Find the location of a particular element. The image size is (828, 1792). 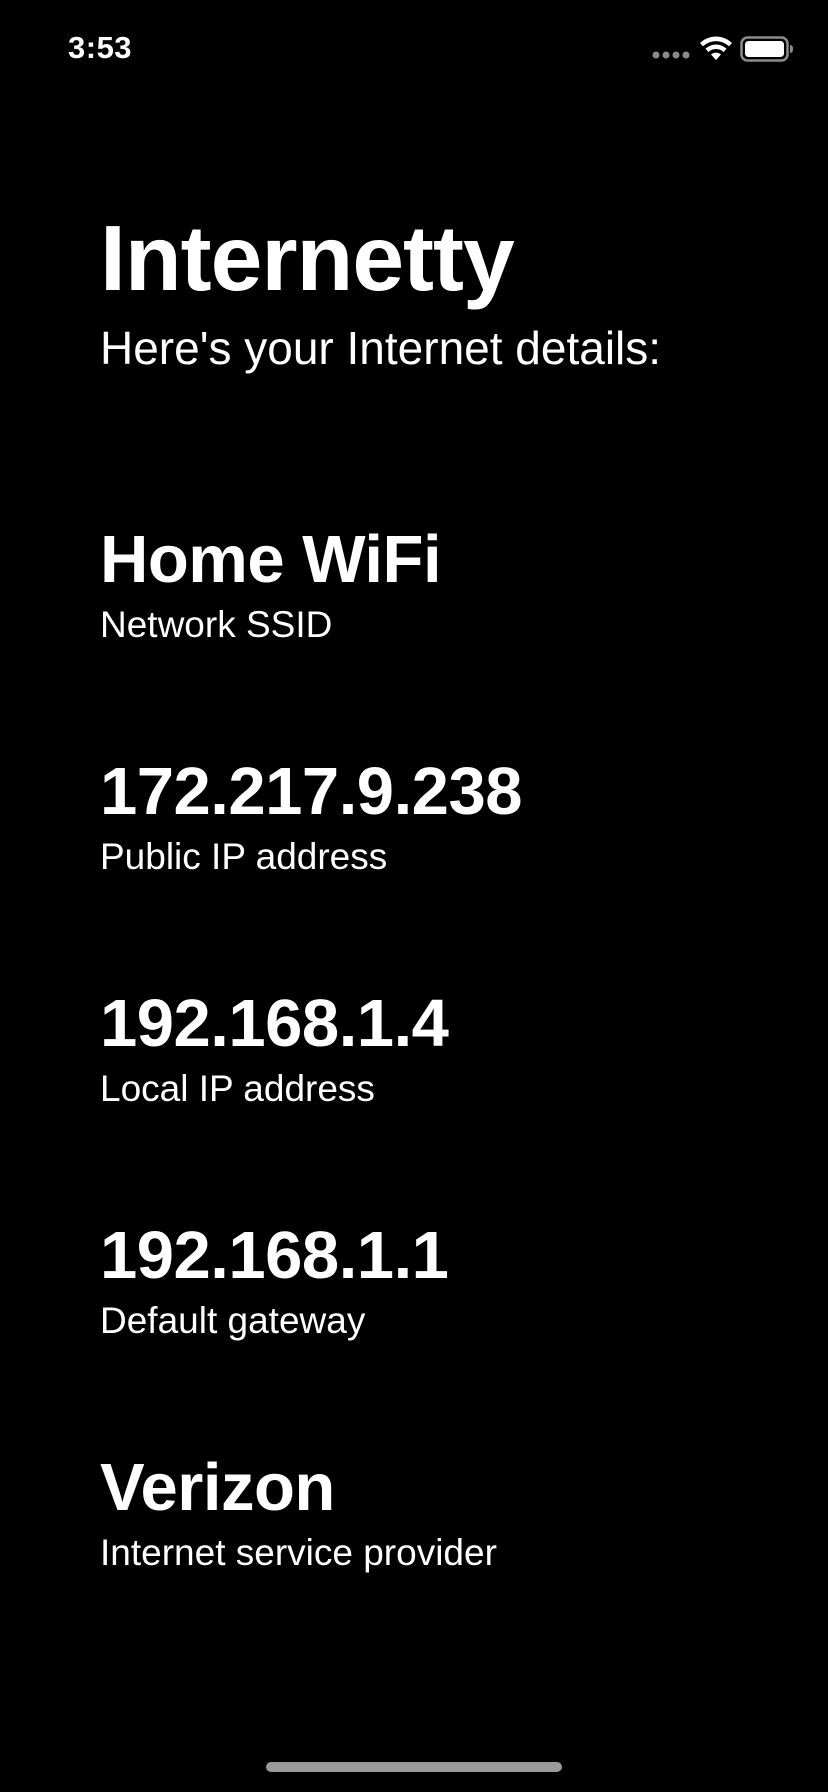

info-item-gateway: 192.168.1.1 Default gateway is located at coordinates (450, 1332).